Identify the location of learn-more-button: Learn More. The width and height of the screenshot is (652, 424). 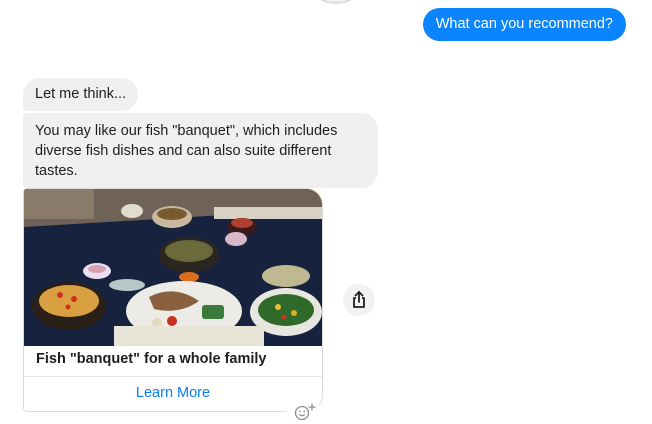
(173, 393).